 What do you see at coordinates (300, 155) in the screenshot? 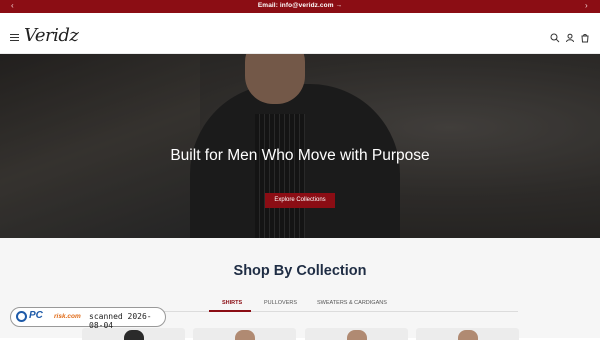
I see `hero-title: Built for Men Who Move with Purpose` at bounding box center [300, 155].